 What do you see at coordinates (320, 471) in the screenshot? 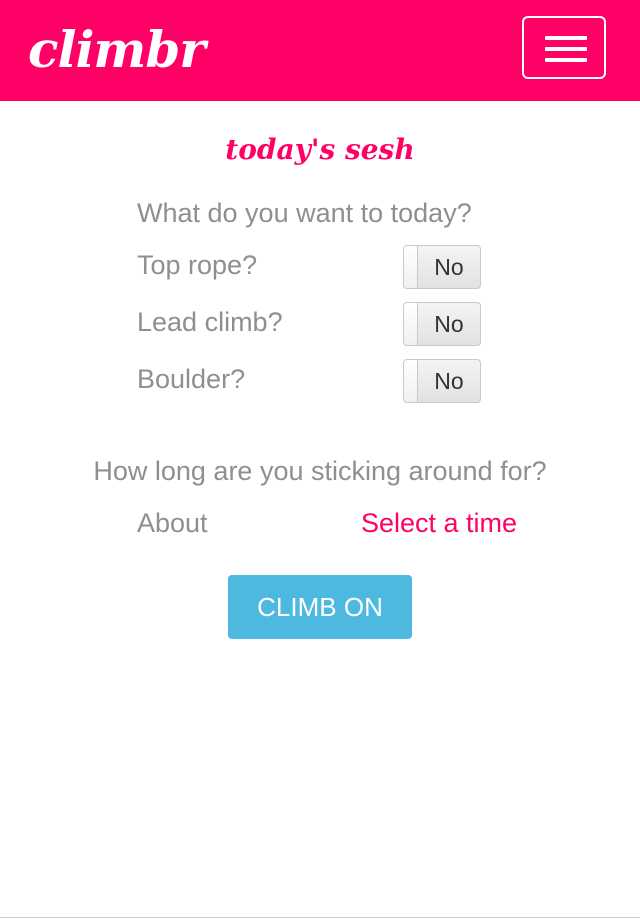
I see `duration-question: How long are you sticking around for?` at bounding box center [320, 471].